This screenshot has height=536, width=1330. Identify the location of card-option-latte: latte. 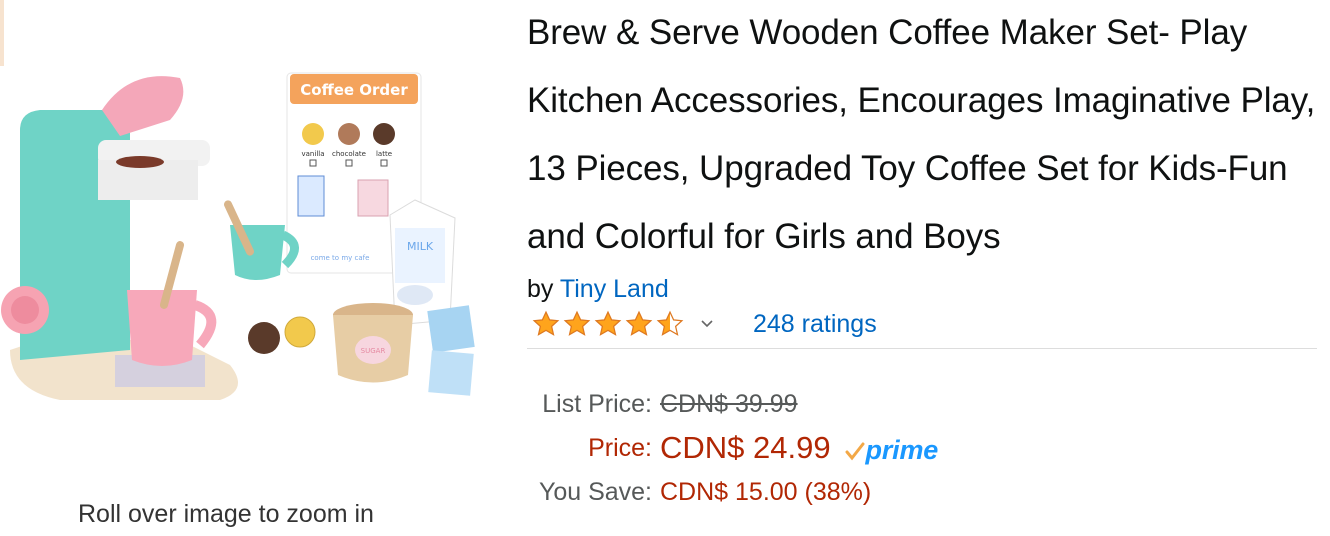
(384, 154).